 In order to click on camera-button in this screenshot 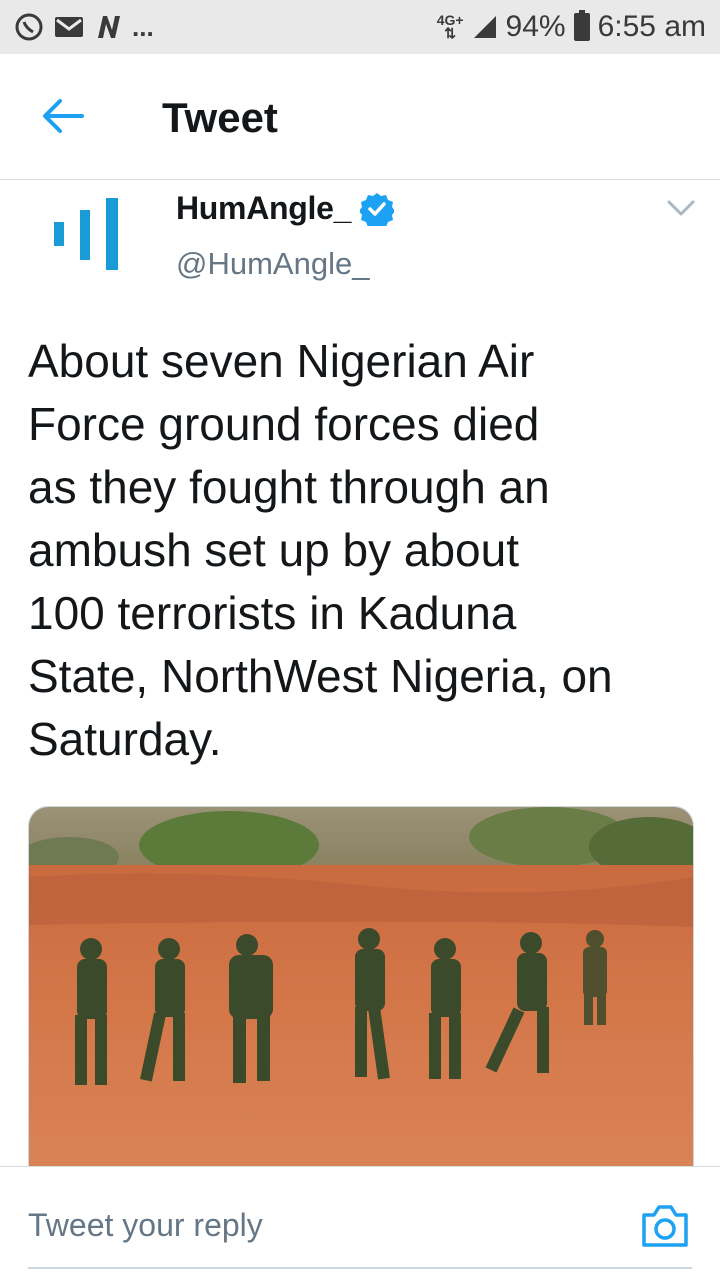, I will do `click(665, 1226)`.